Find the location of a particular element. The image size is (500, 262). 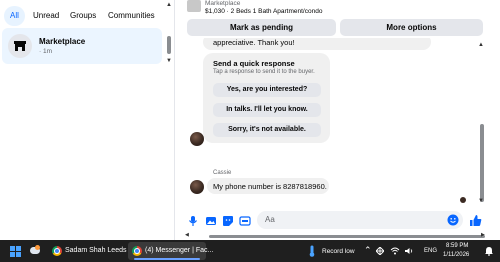

wifi-icon is located at coordinates (395, 251).